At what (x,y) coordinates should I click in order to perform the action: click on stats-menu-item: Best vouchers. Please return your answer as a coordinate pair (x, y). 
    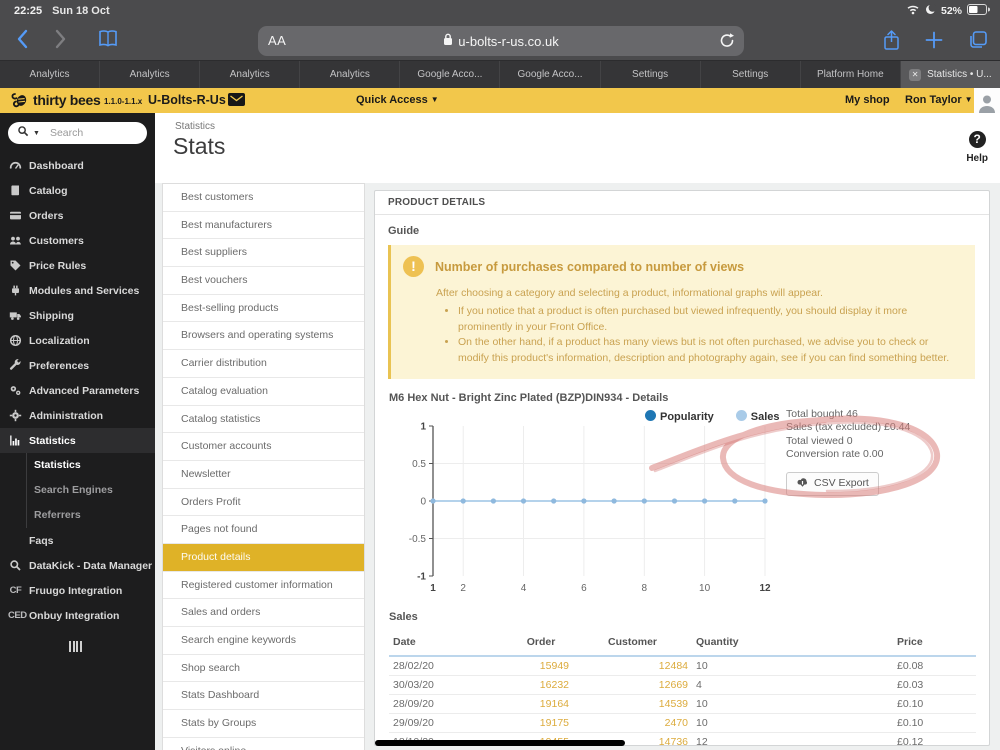
    Looking at the image, I should click on (263, 281).